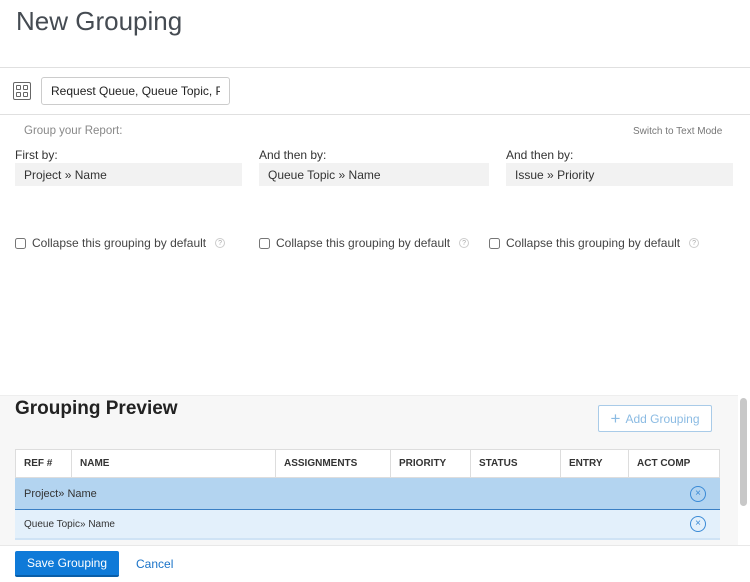  I want to click on collapse-group-3: Collapse this grouping by default?, so click(594, 243).